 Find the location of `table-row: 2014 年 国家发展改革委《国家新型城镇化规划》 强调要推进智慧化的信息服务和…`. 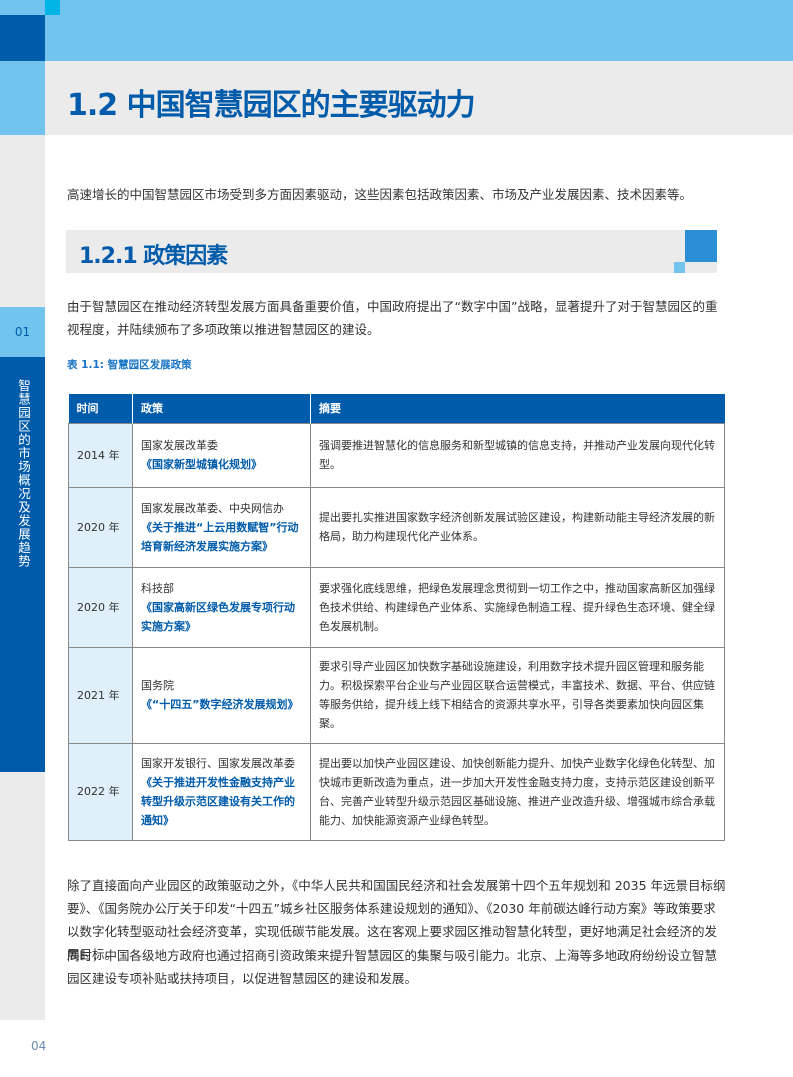

table-row: 2014 年 国家发展改革委《国家新型城镇化规划》 强调要推进智慧化的信息服务和… is located at coordinates (396, 455).